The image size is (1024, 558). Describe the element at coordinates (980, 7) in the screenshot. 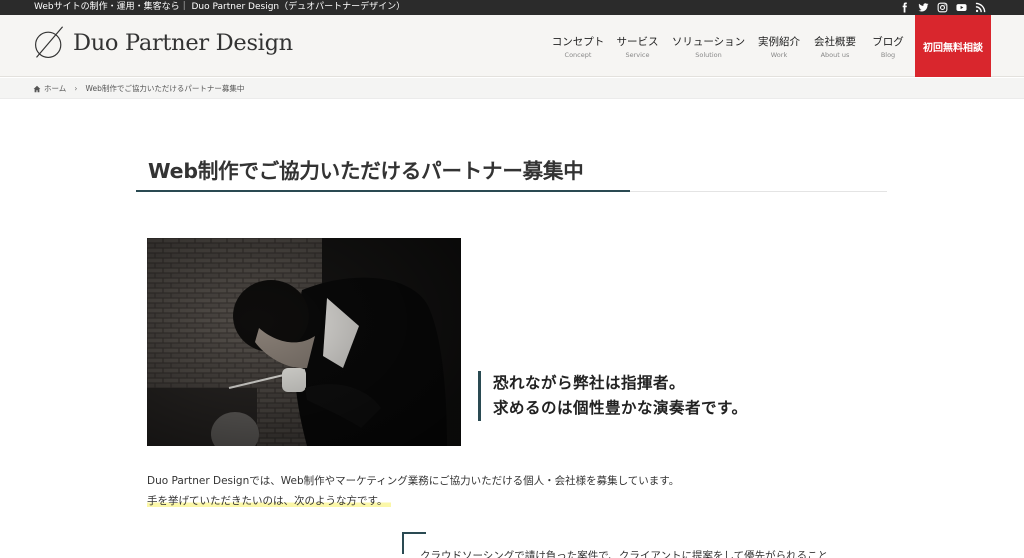

I see `rss-icon` at that location.